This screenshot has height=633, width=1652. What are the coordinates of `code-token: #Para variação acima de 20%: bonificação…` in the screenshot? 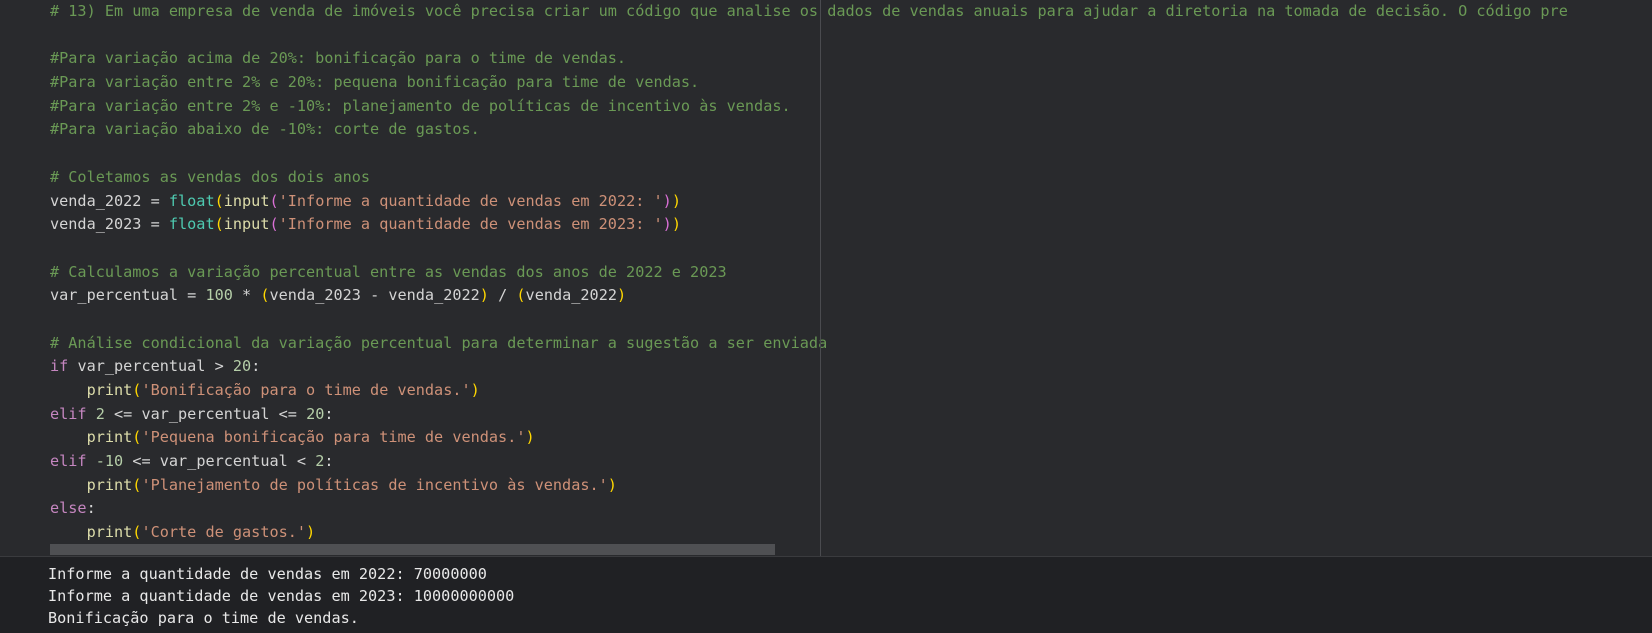 It's located at (338, 58).